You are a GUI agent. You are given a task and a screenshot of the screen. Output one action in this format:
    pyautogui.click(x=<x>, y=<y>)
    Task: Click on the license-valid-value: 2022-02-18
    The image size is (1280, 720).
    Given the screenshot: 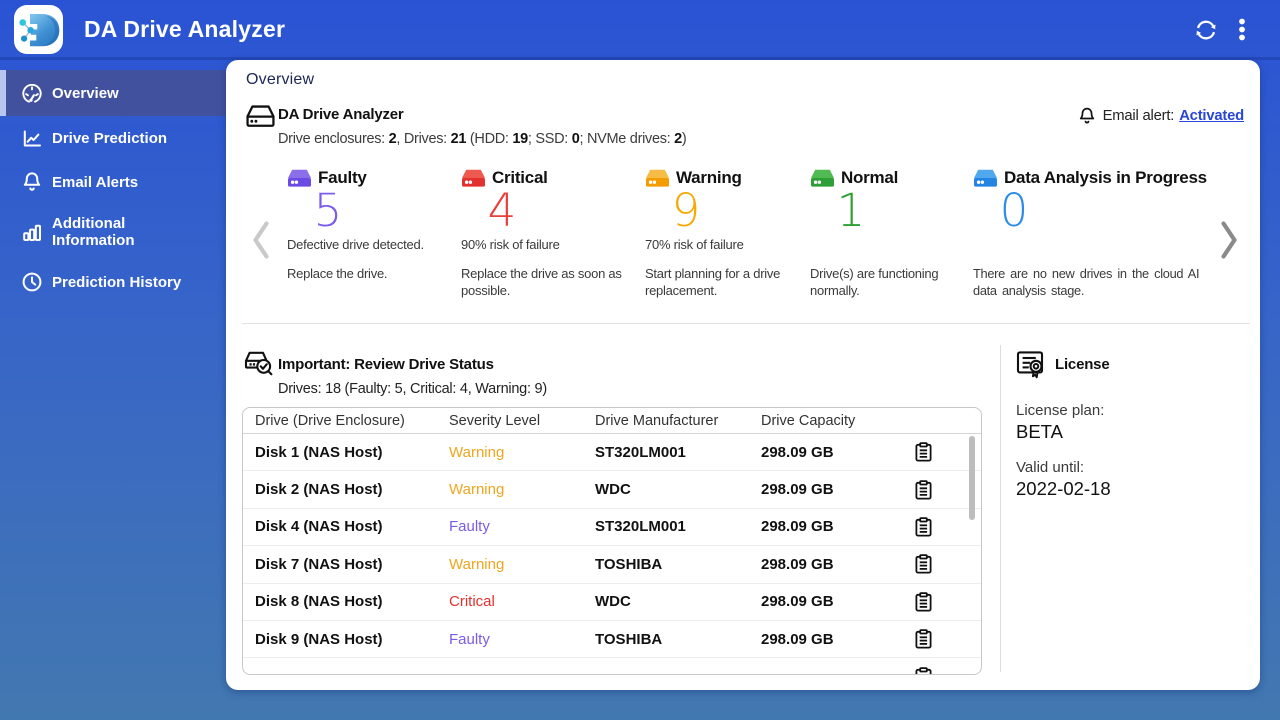 What is the action you would take?
    pyautogui.click(x=1063, y=488)
    